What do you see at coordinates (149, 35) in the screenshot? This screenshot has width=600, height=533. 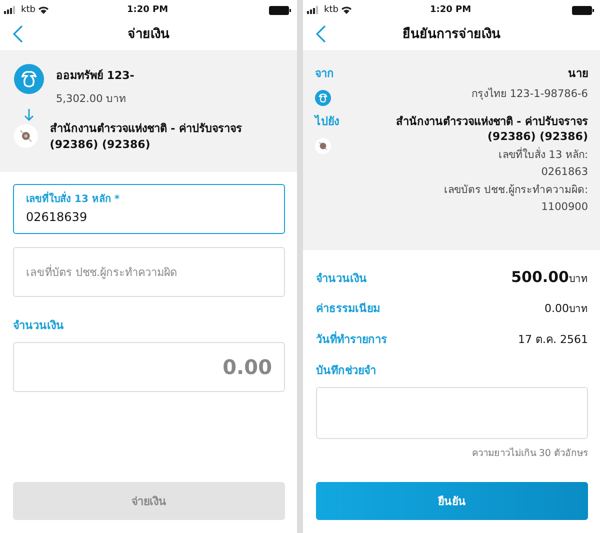 I see `screen-title: จ่ายเงิน` at bounding box center [149, 35].